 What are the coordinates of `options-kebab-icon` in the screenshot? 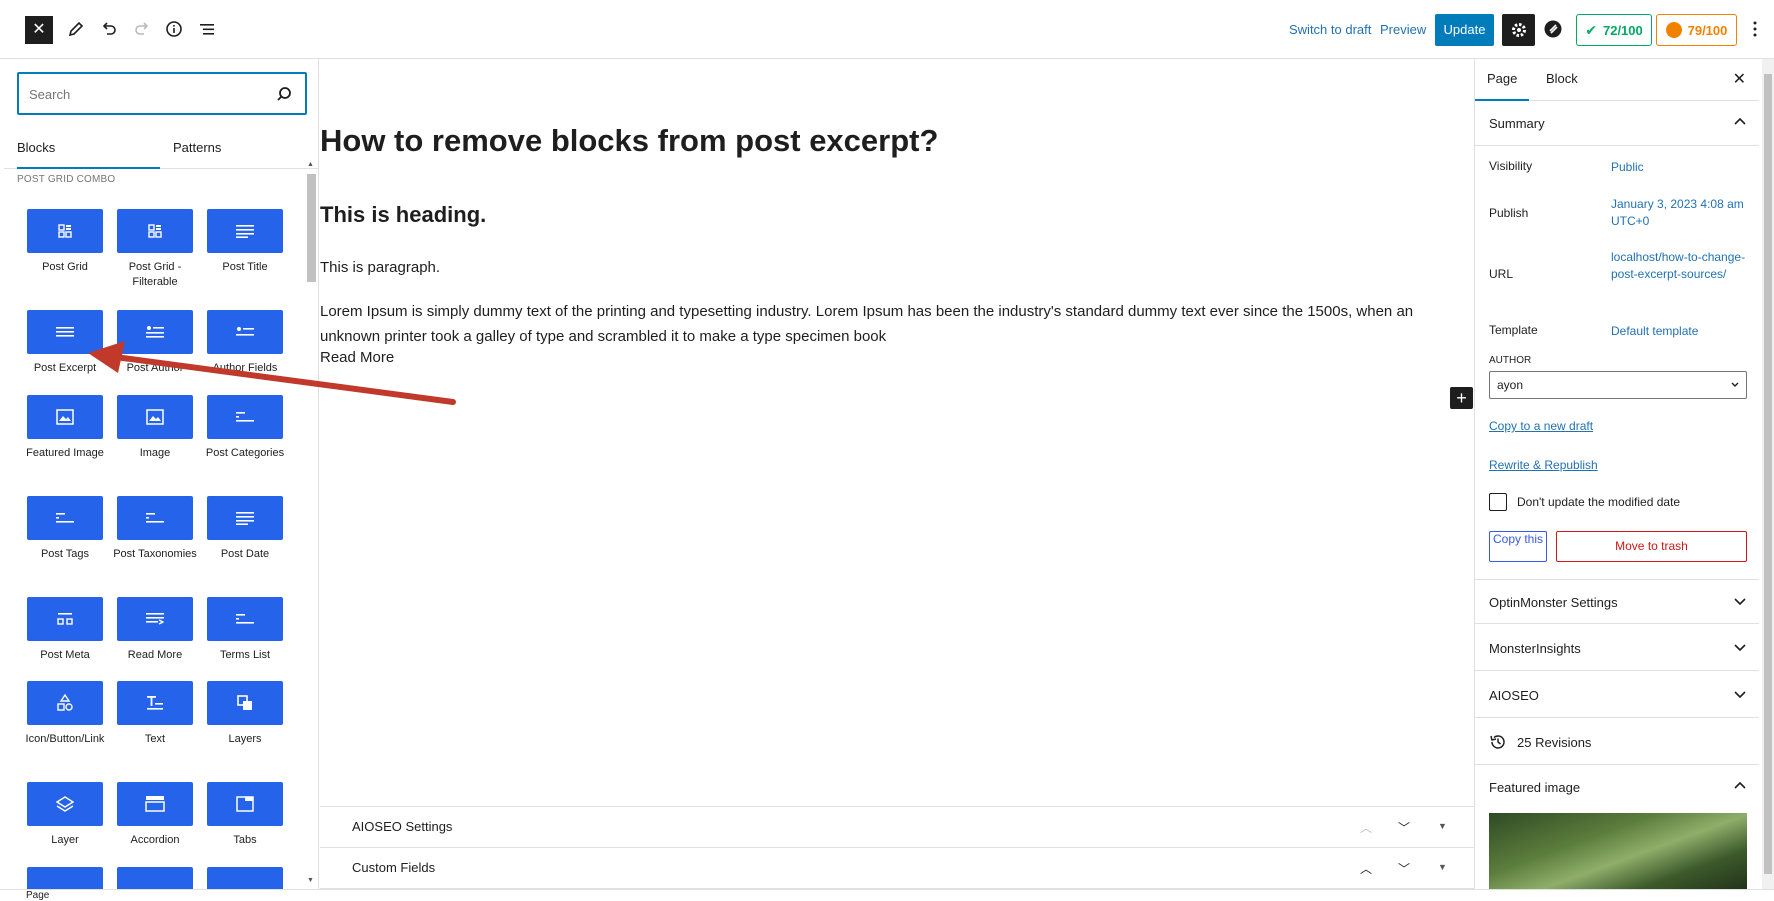 It's located at (1755, 29).